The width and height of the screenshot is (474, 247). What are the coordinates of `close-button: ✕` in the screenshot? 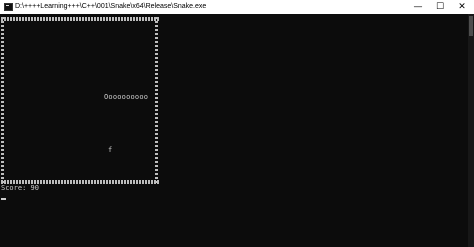 It's located at (461, 7).